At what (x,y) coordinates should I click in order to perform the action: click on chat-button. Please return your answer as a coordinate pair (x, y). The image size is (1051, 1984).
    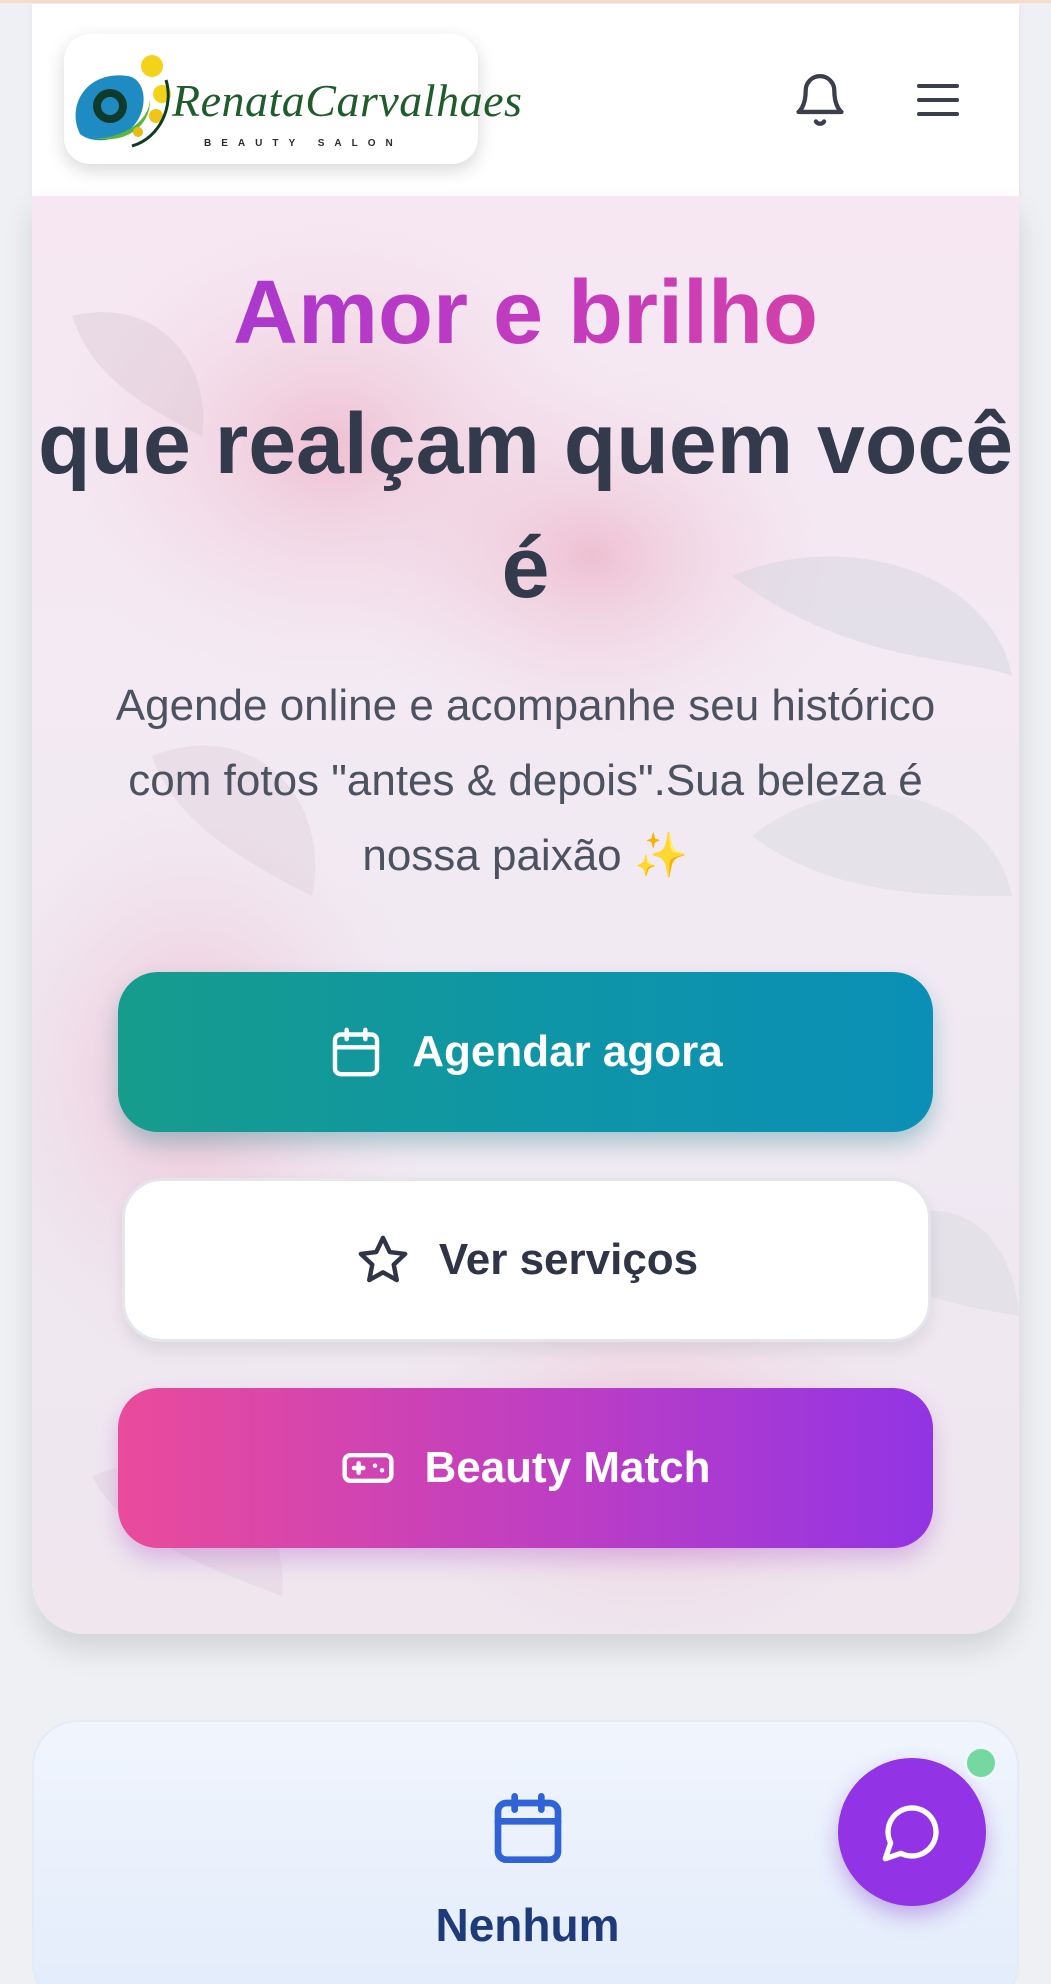
    Looking at the image, I should click on (912, 1832).